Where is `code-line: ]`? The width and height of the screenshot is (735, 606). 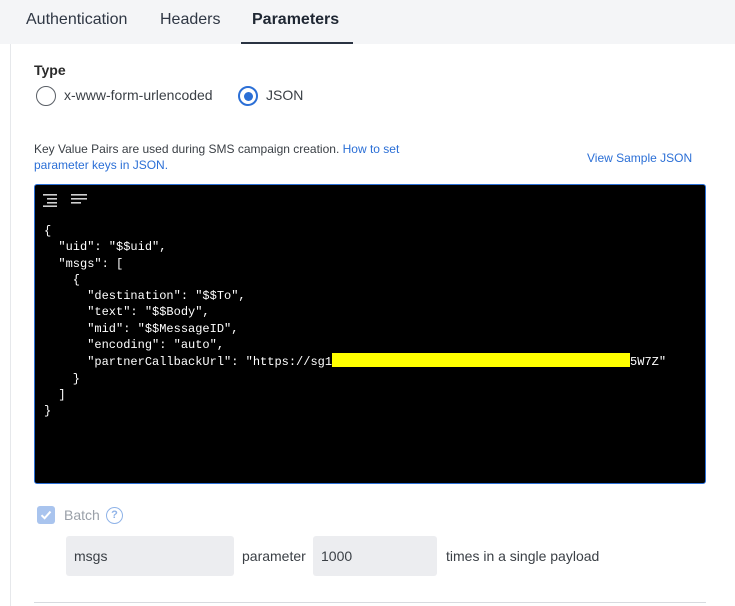 code-line: ] is located at coordinates (55, 394).